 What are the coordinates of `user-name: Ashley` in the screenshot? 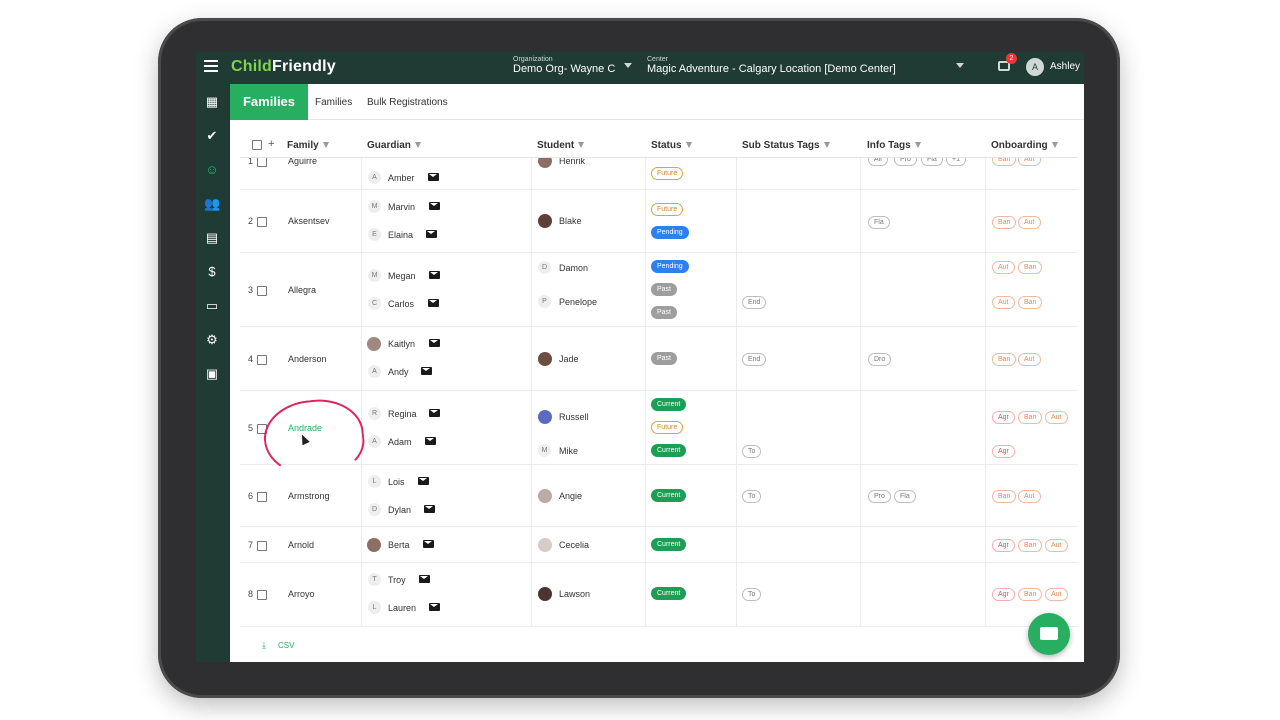 It's located at (1065, 66).